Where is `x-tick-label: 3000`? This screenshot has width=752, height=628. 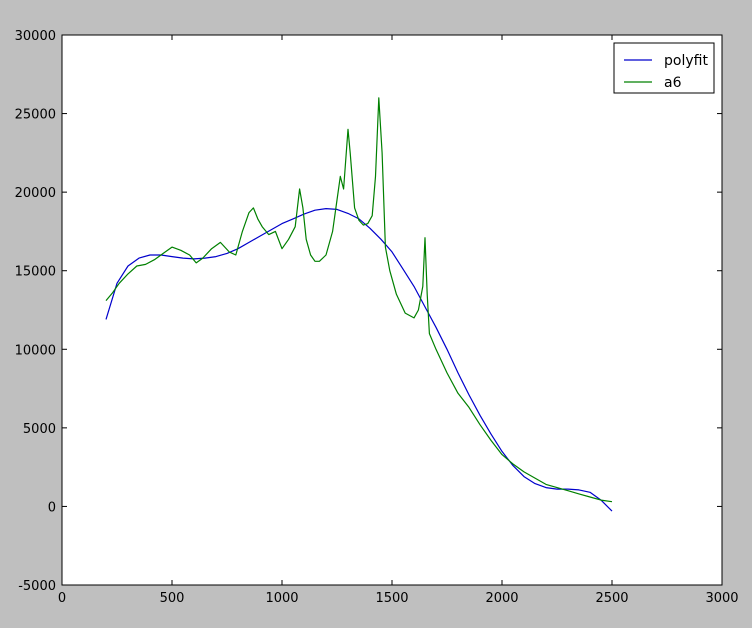
x-tick-label: 3000 is located at coordinates (721, 598).